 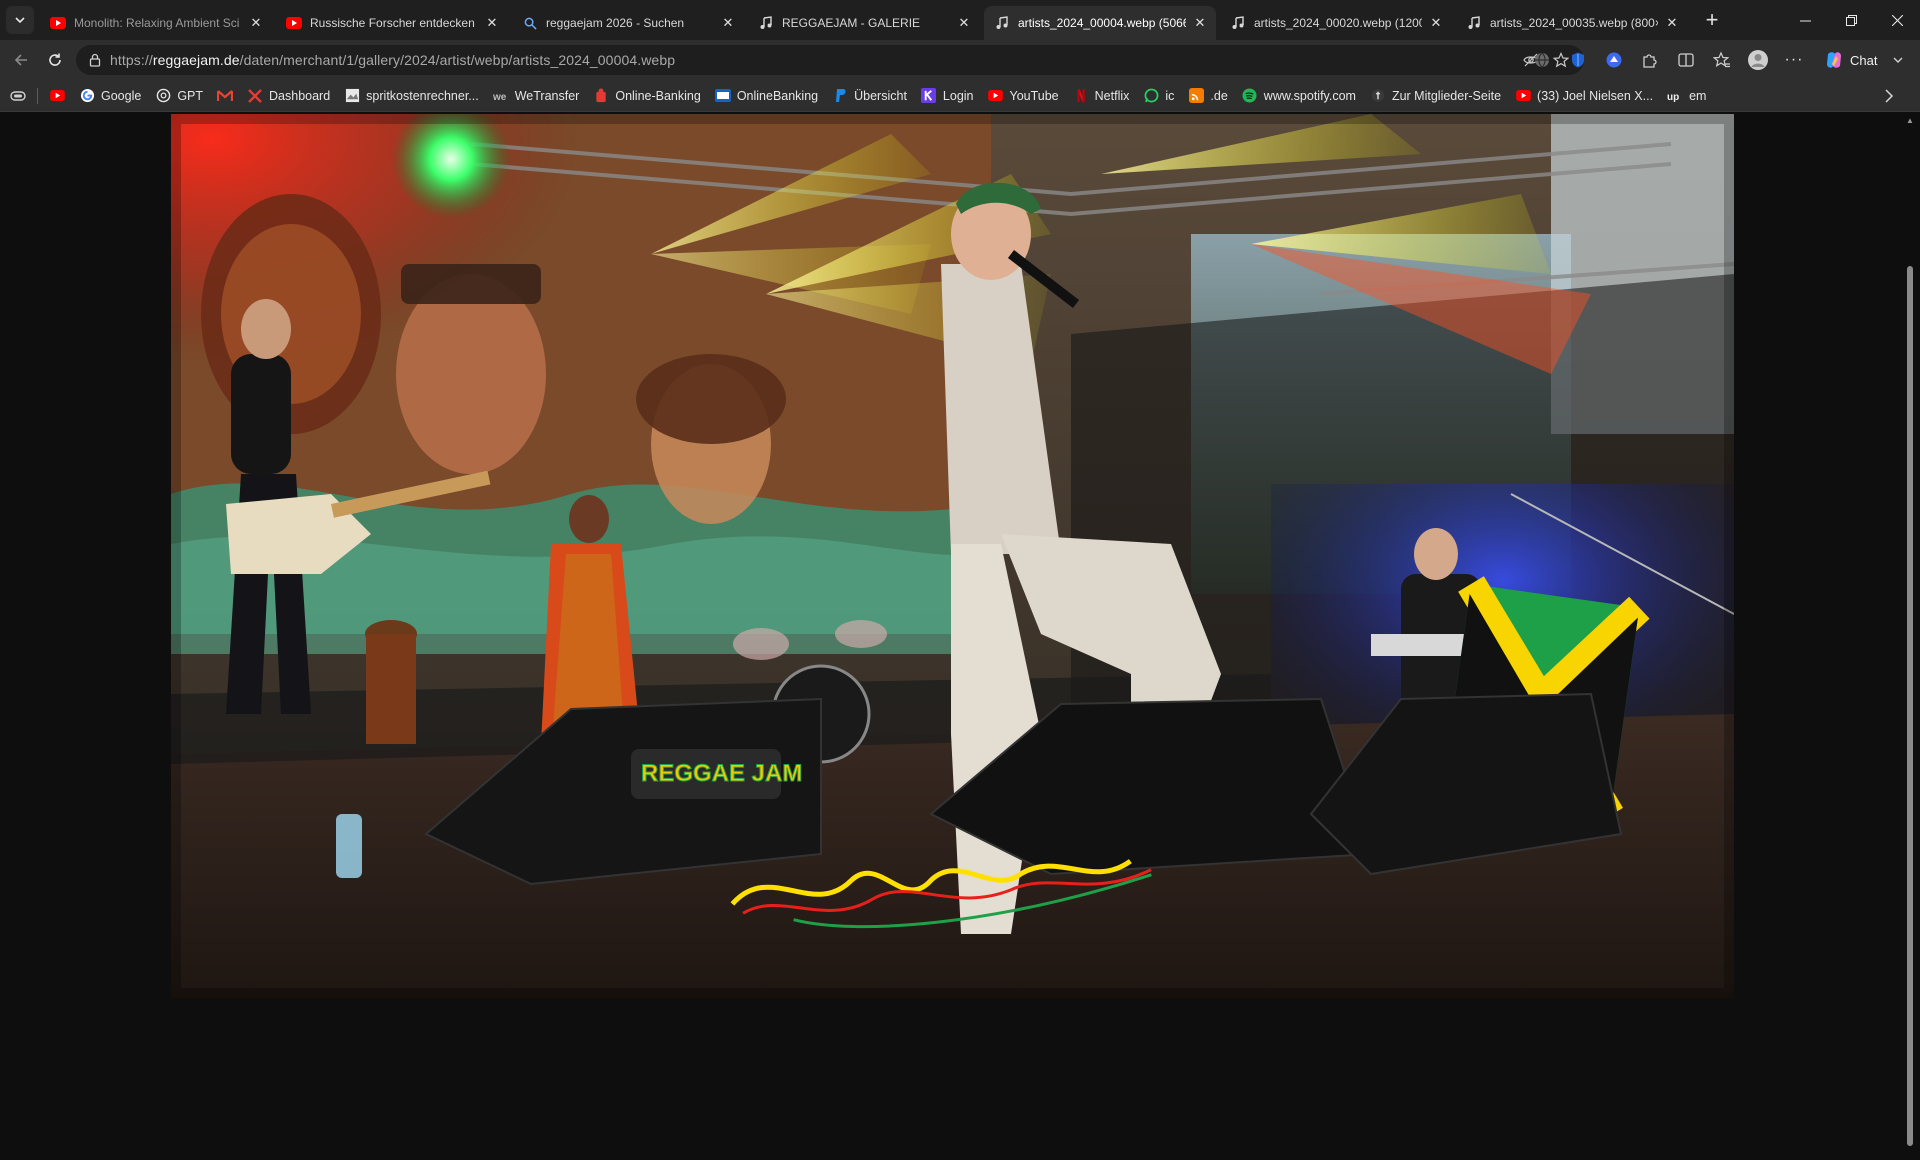 I want to click on url-scheme: https://, so click(x=131, y=60).